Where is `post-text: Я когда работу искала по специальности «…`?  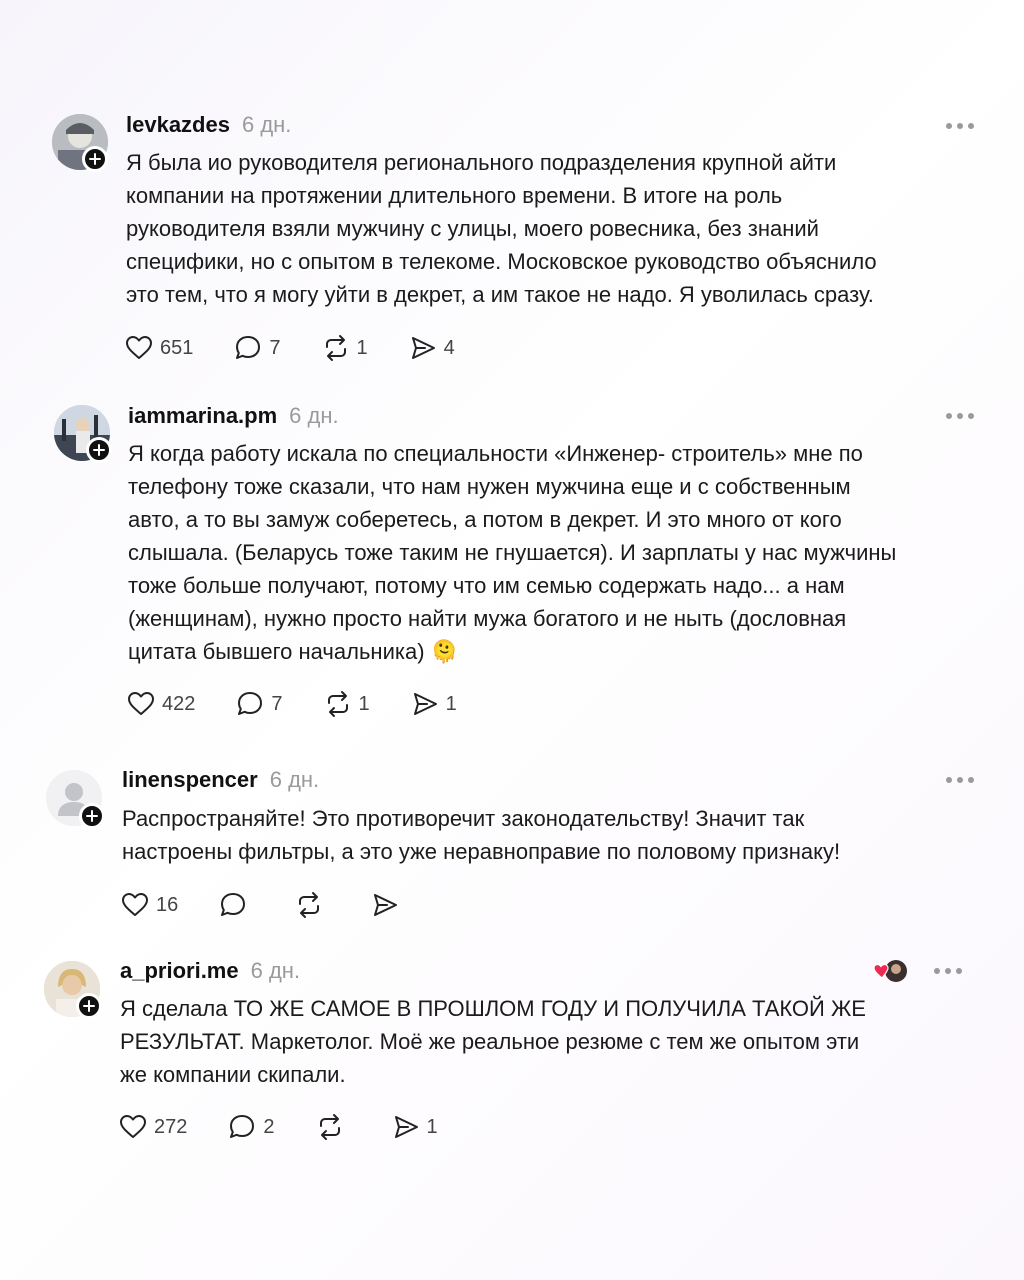 post-text: Я когда работу искала по специальности «… is located at coordinates (512, 552).